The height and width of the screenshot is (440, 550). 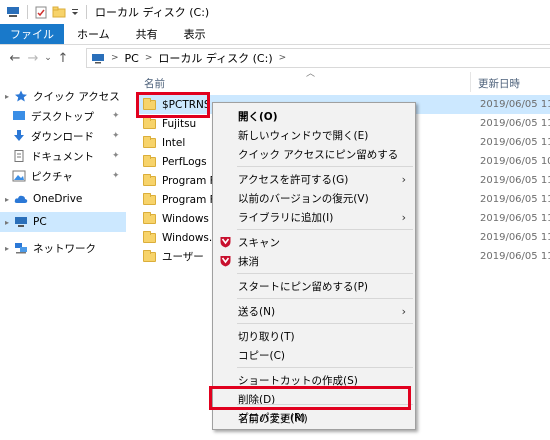 What do you see at coordinates (75, 12) in the screenshot?
I see `customize-toolbar-icon` at bounding box center [75, 12].